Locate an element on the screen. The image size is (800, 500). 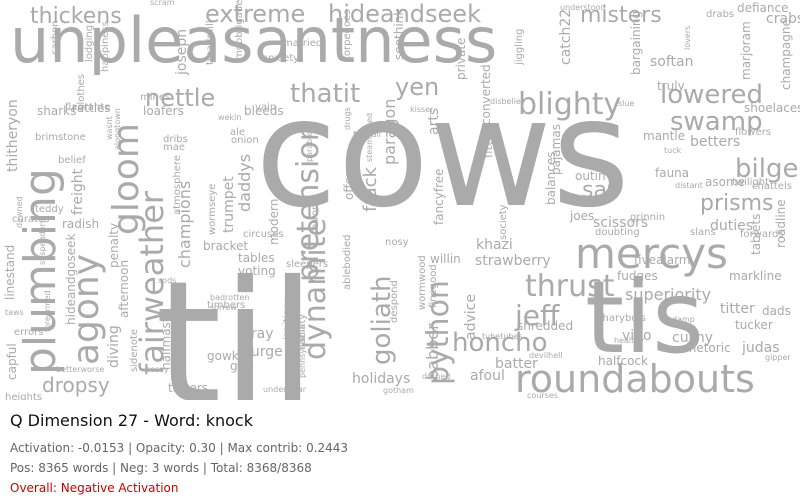
cloud-word: linestand is located at coordinates (10, 272).